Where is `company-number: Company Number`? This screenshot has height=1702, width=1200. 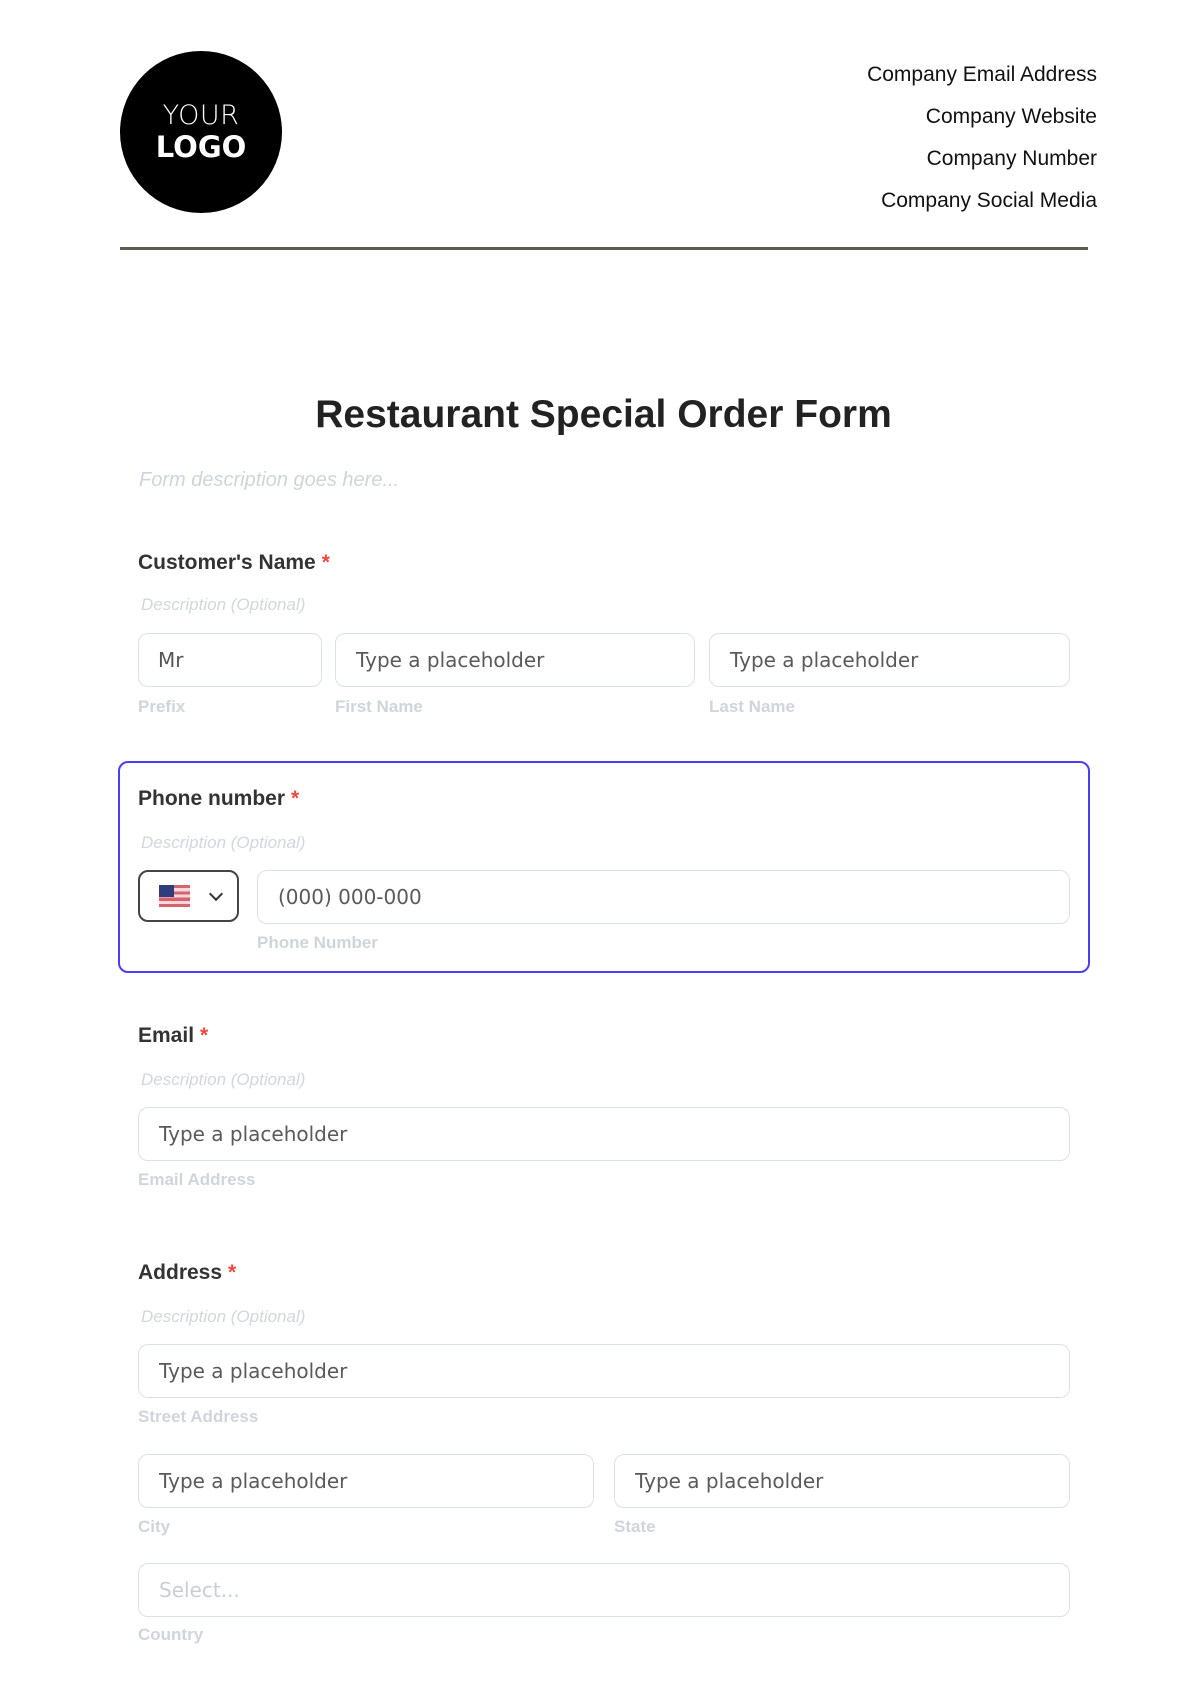
company-number: Company Number is located at coordinates (1011, 158).